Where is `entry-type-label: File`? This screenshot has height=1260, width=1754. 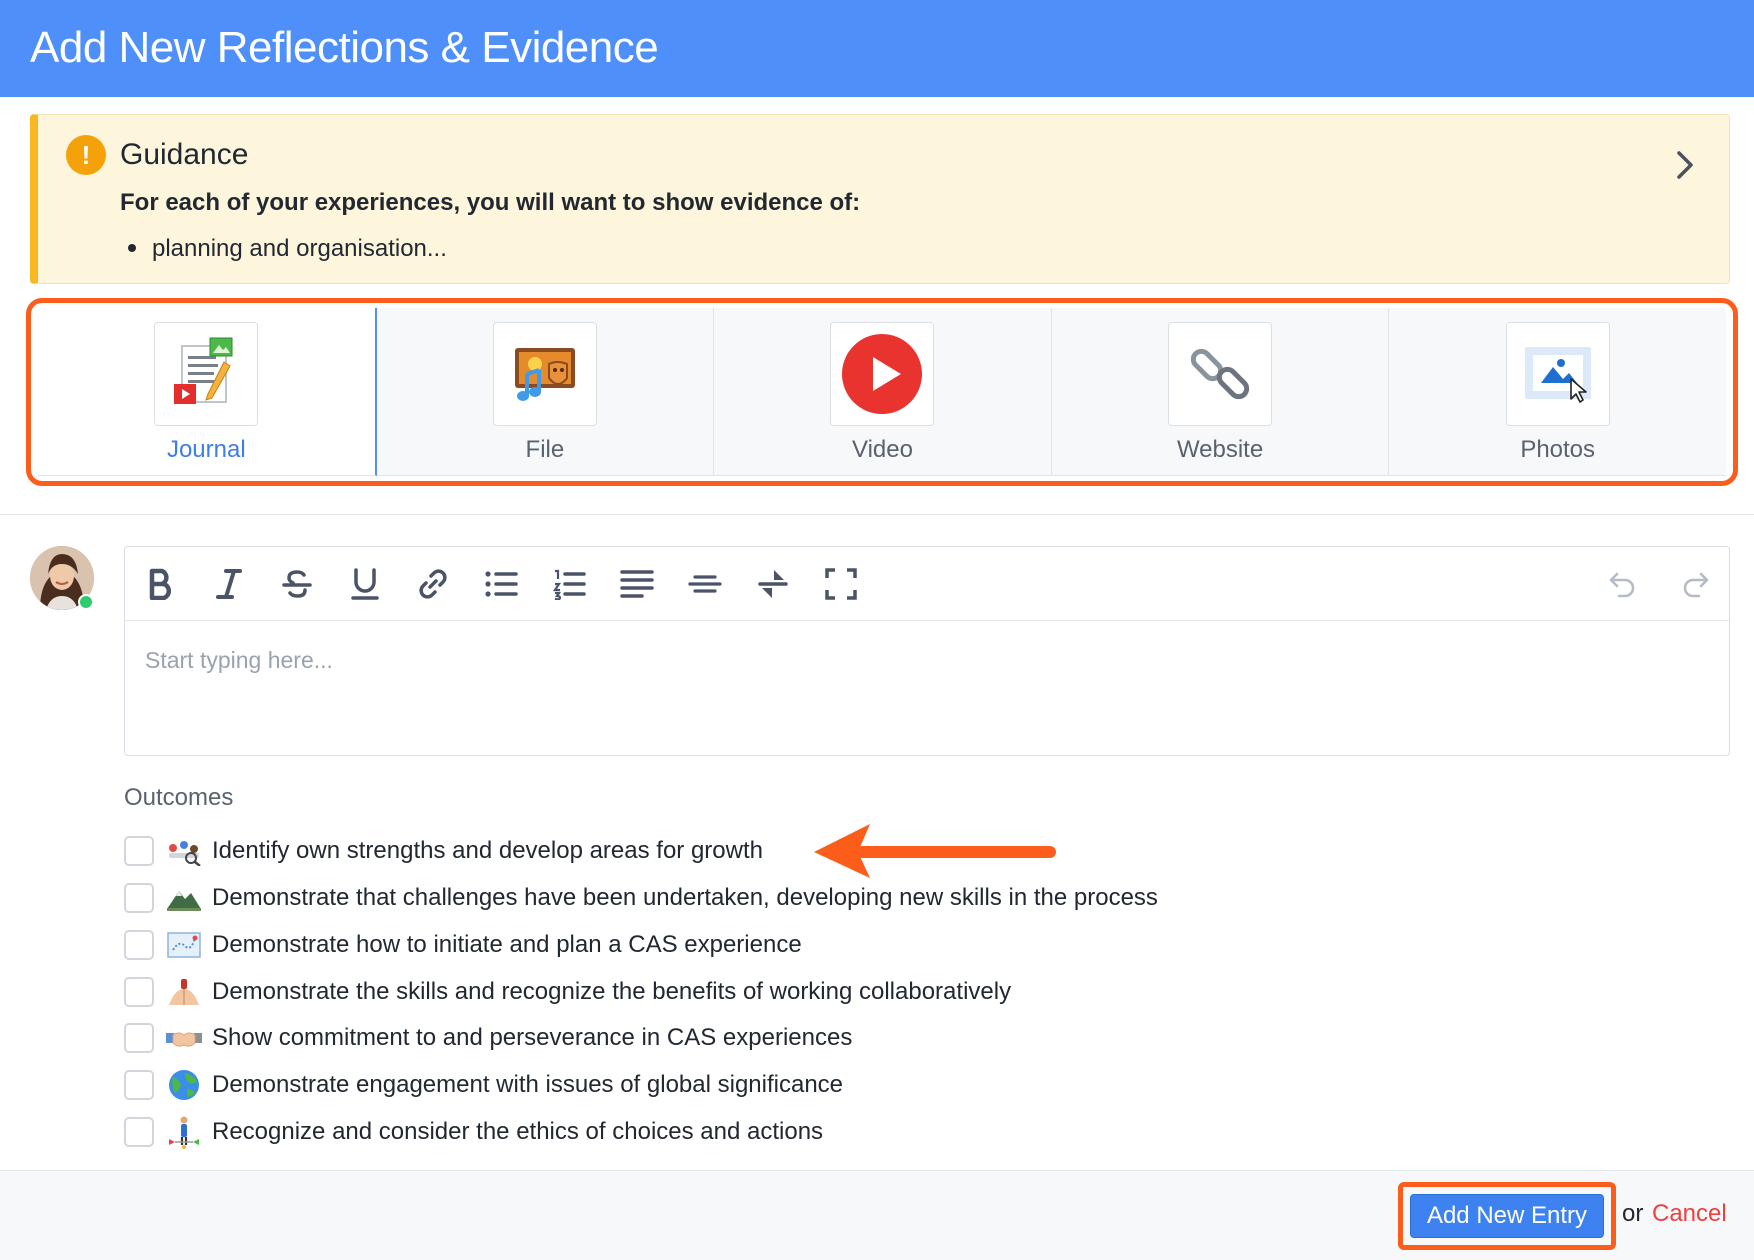
entry-type-label: File is located at coordinates (545, 449).